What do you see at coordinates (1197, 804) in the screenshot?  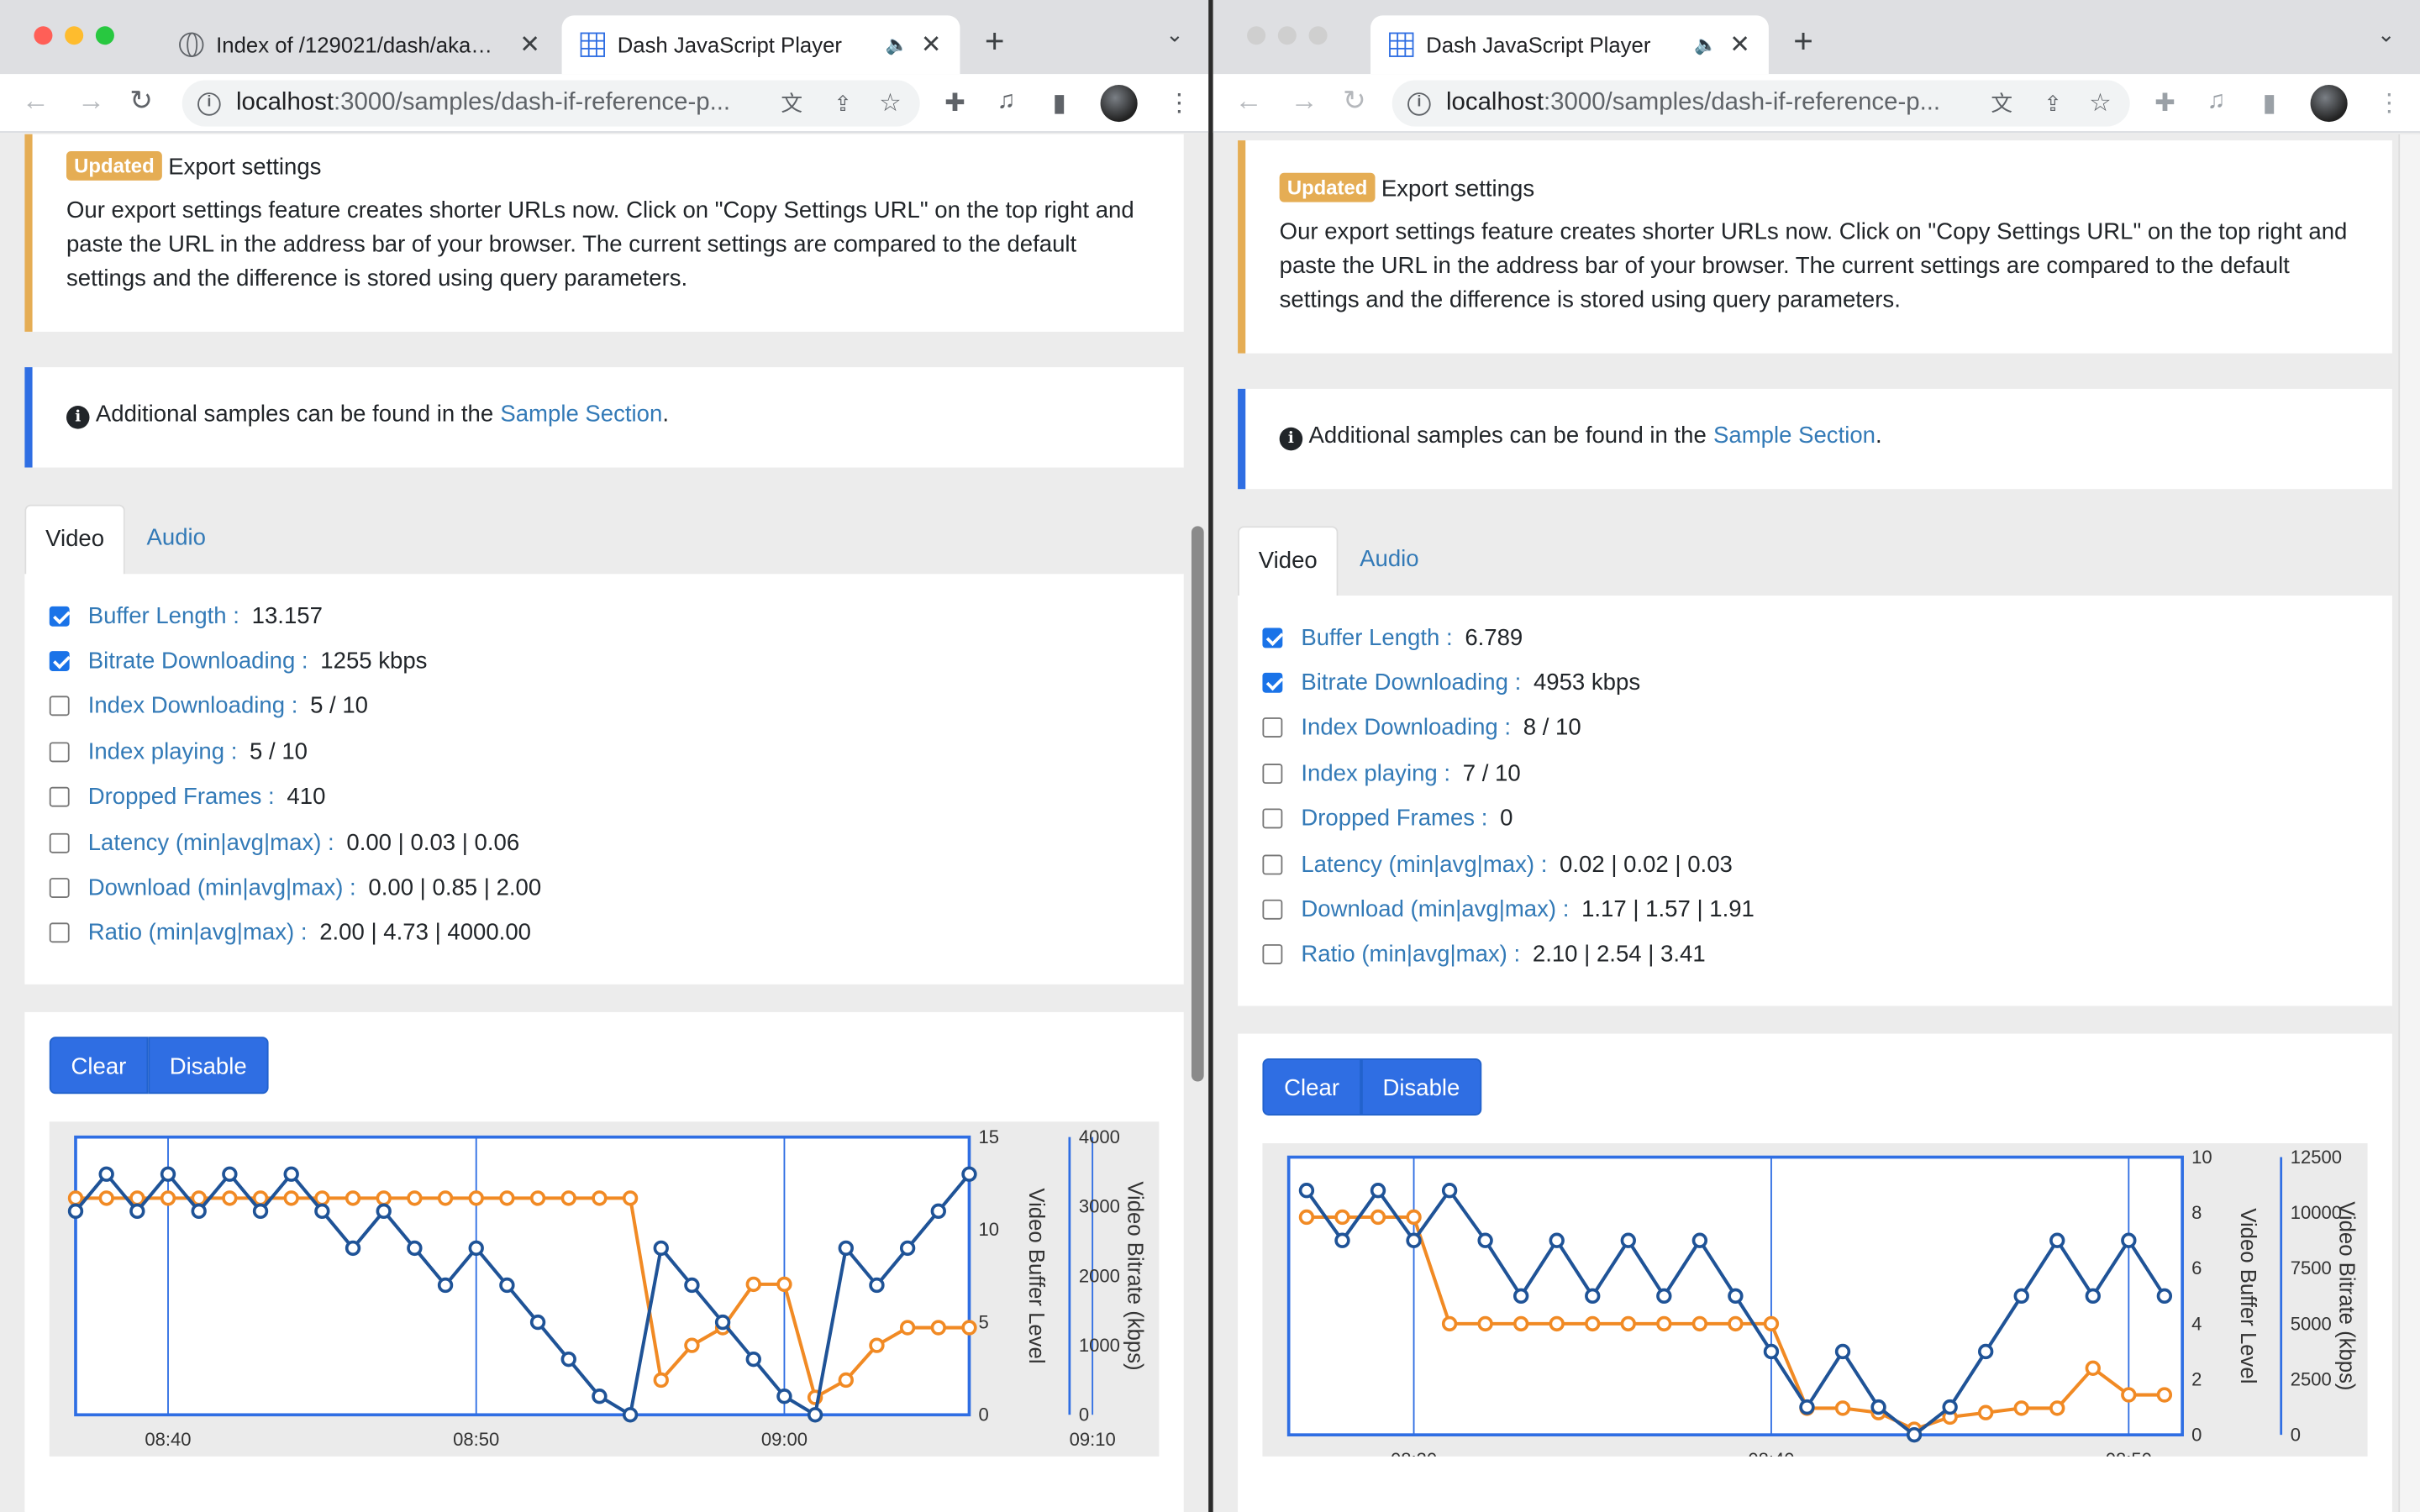 I see `page-scrollbar` at bounding box center [1197, 804].